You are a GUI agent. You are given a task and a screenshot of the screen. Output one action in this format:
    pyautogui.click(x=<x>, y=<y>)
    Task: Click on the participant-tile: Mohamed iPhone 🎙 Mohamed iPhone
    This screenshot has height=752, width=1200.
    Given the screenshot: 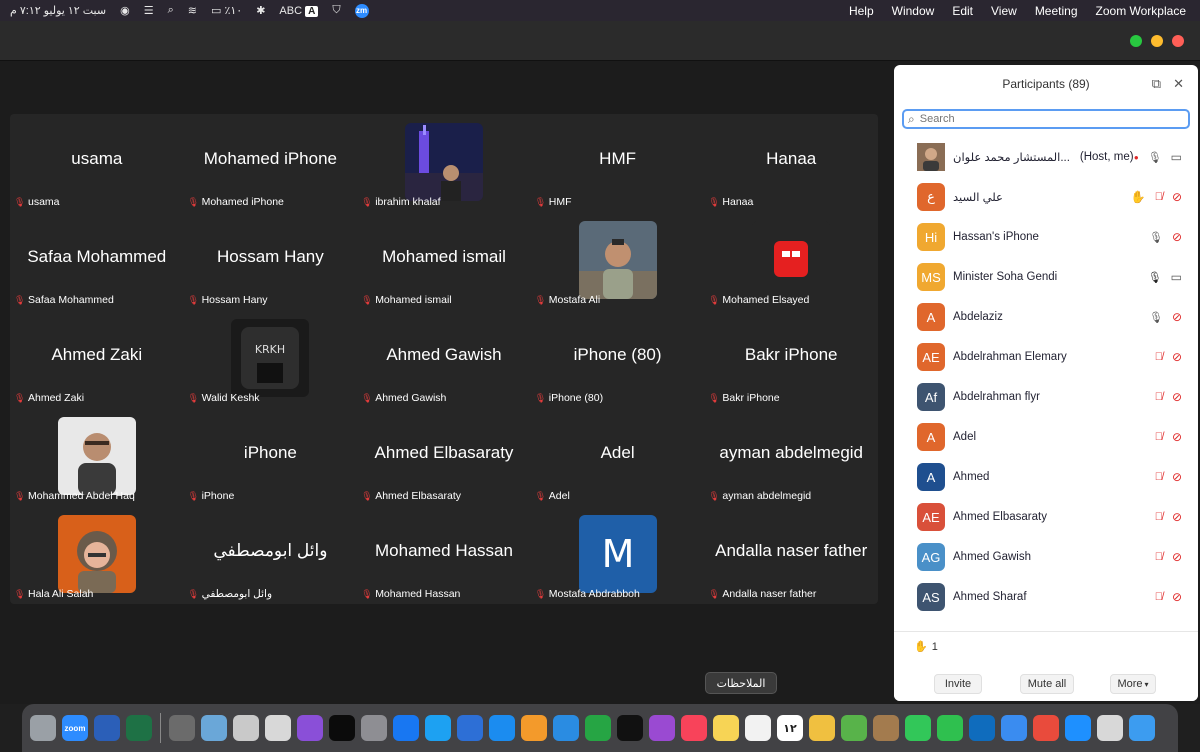 What is the action you would take?
    pyautogui.click(x=271, y=163)
    